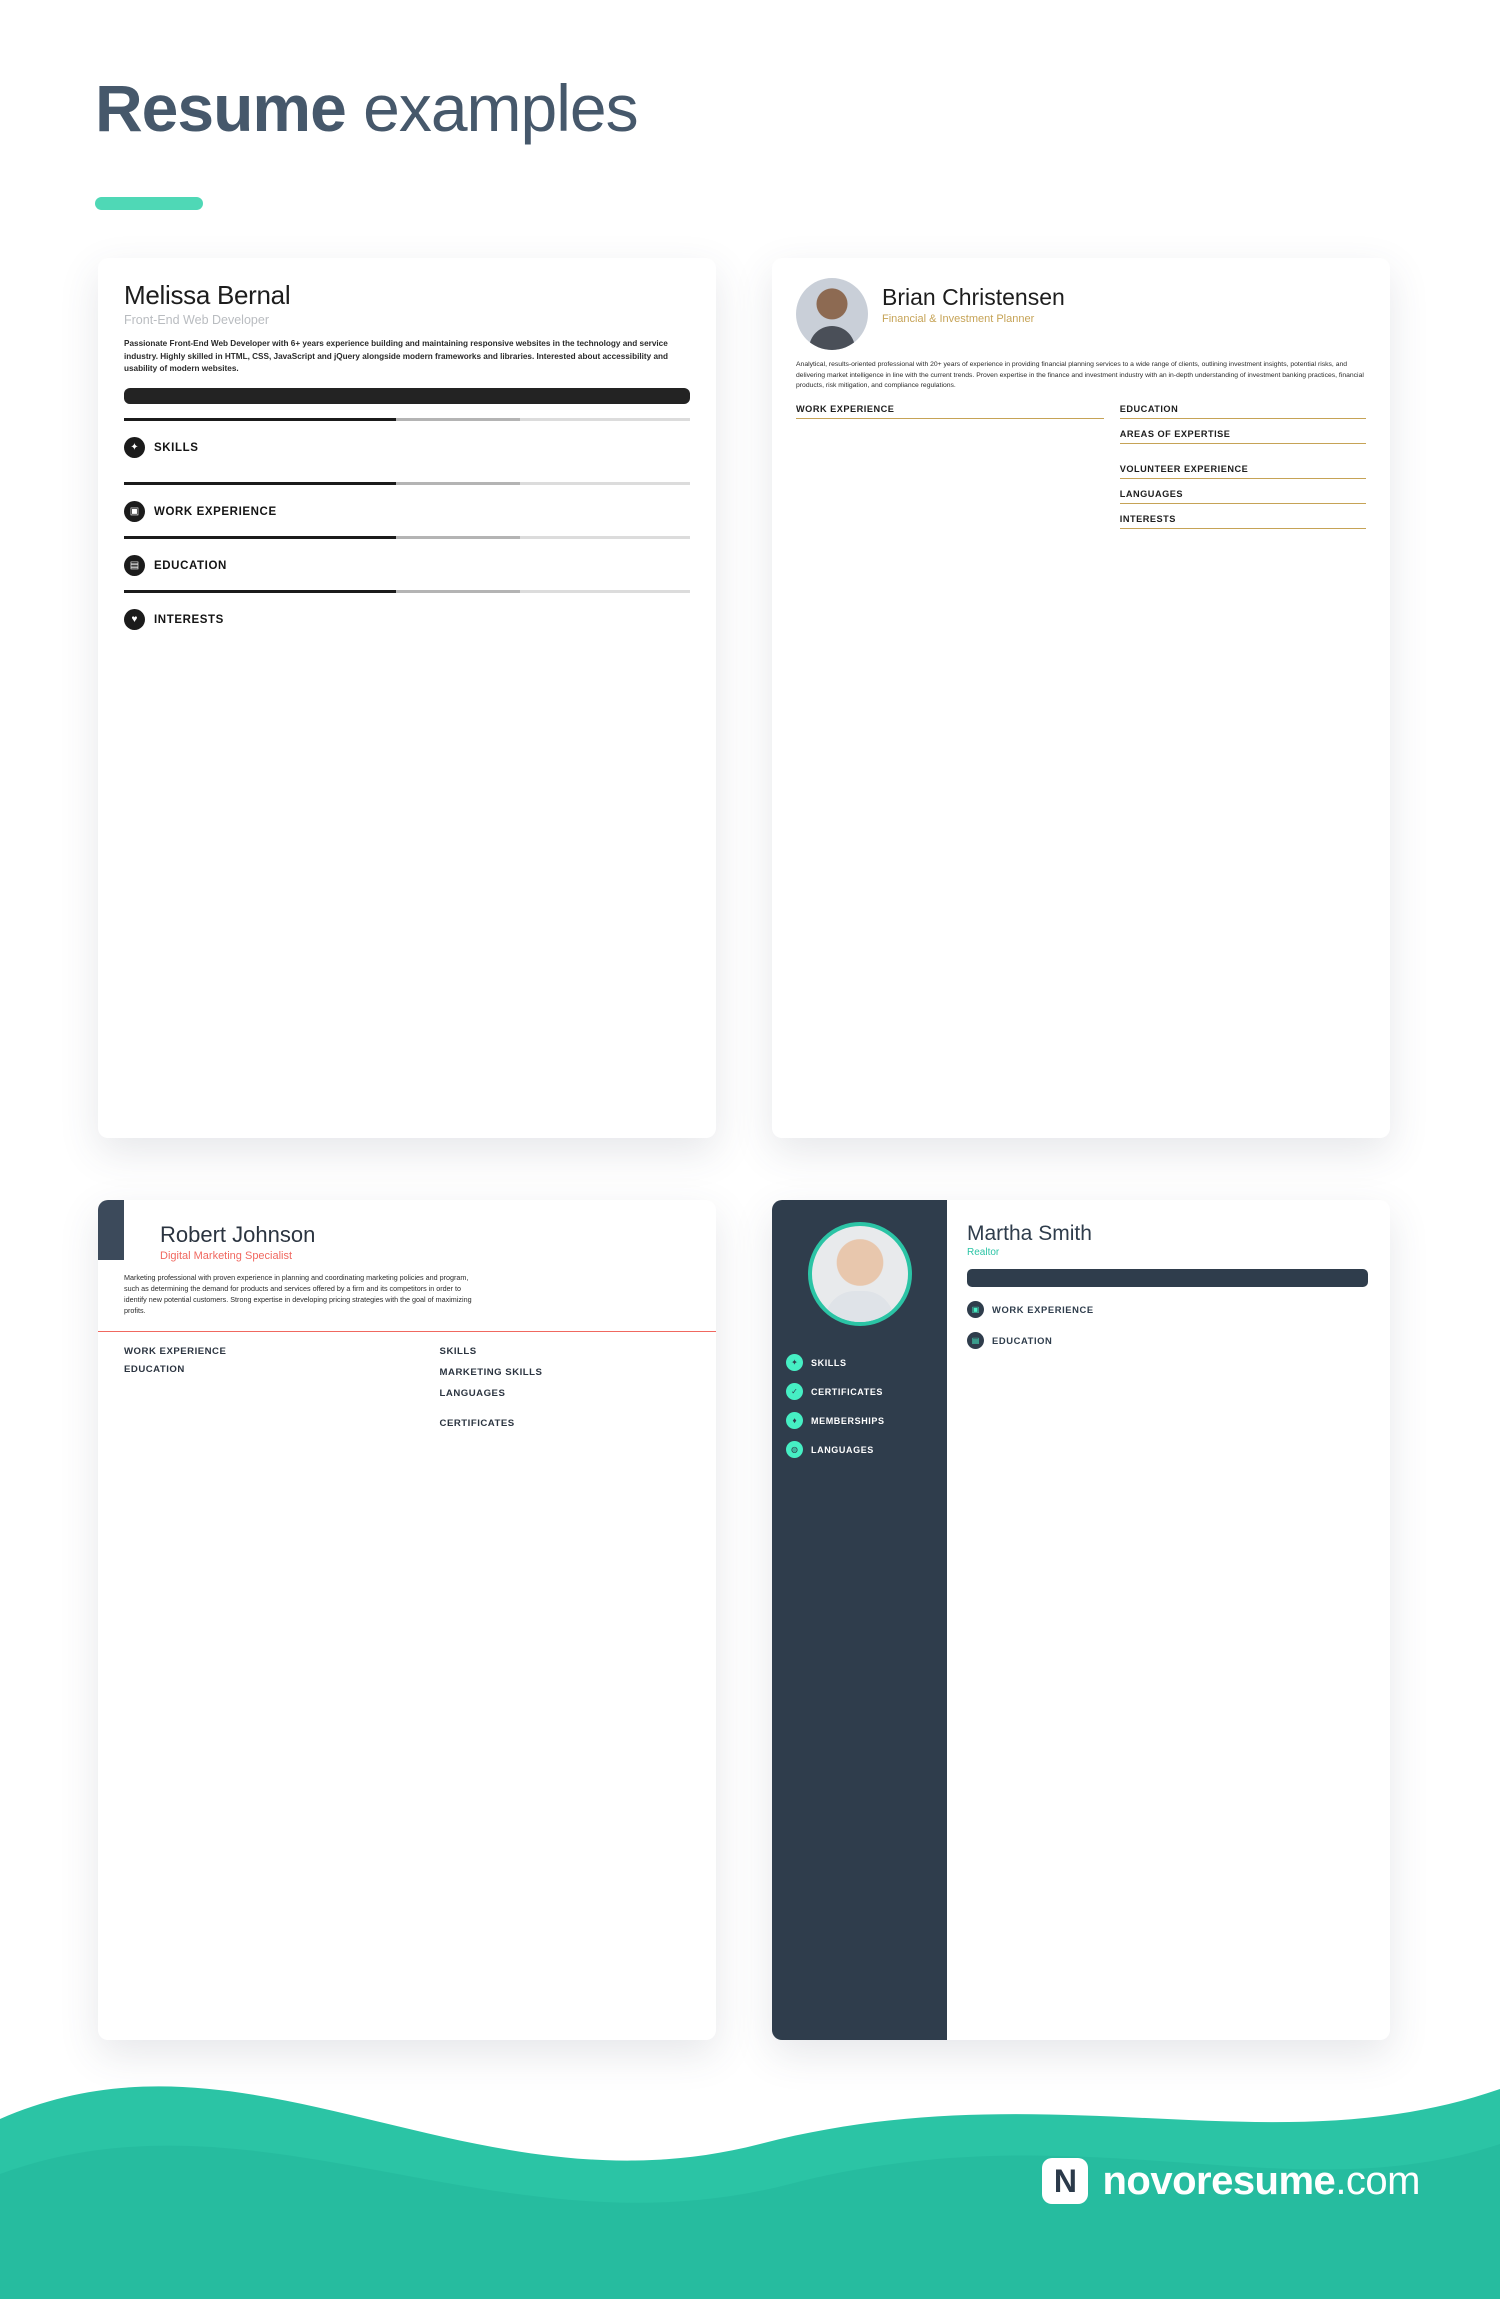  Describe the element at coordinates (1029, 1233) in the screenshot. I see `martha-name: Martha Smith` at that location.